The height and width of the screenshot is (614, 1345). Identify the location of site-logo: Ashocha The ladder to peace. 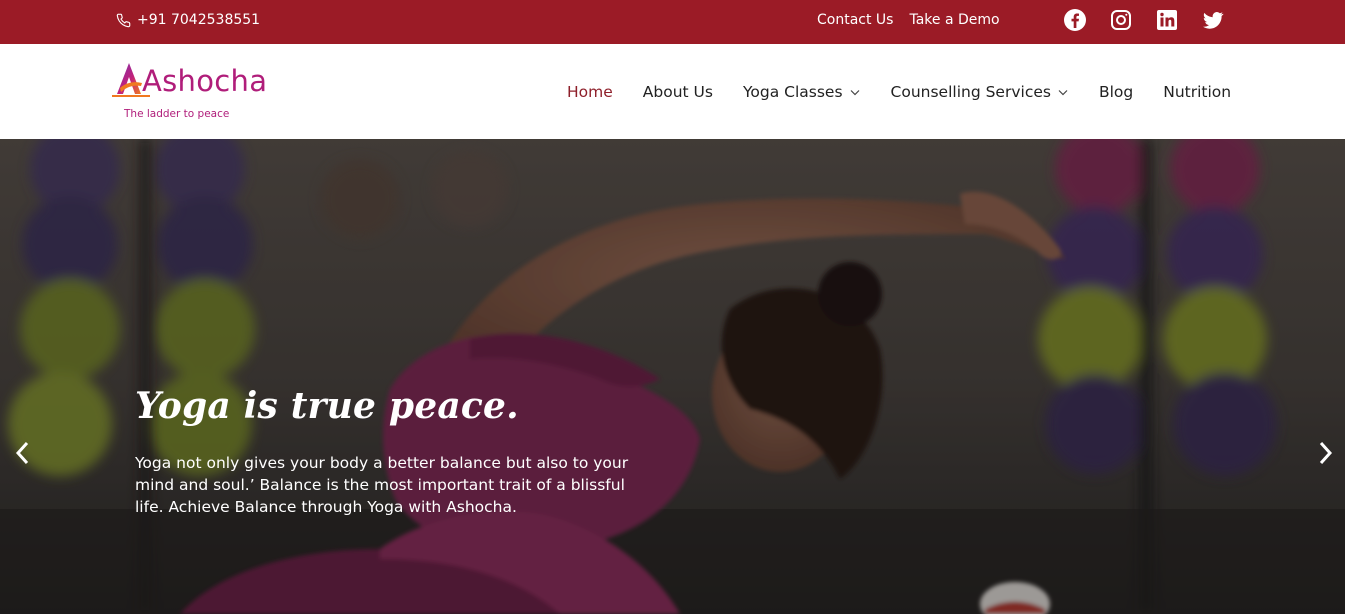
(188, 92).